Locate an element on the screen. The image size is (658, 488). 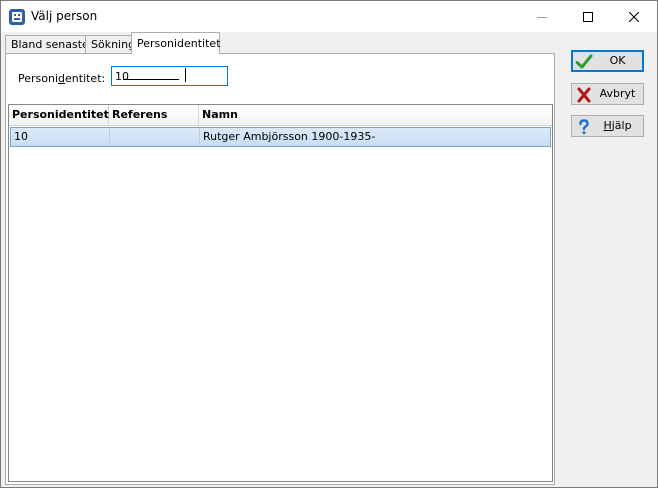
check-icon is located at coordinates (584, 62).